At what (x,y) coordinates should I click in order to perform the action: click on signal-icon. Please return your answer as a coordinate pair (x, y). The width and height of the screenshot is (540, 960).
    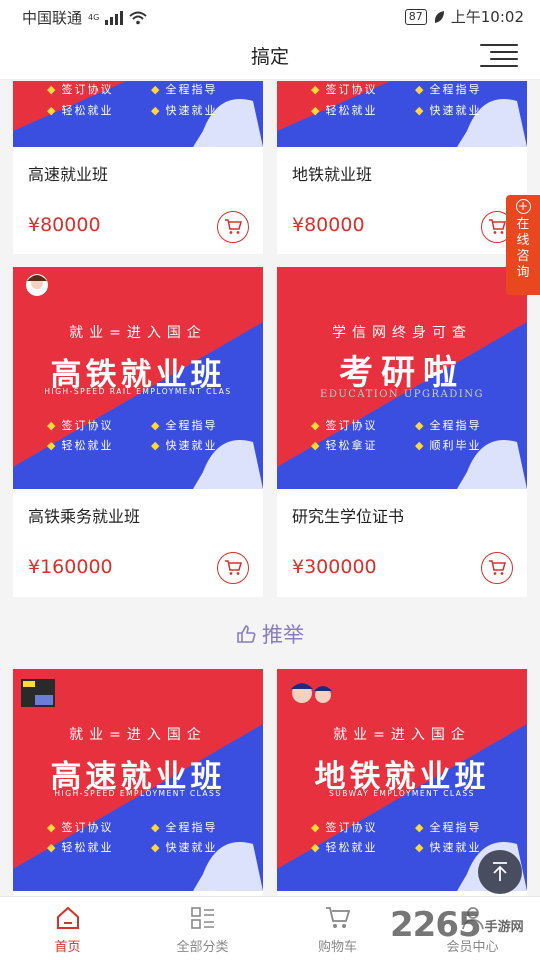
    Looking at the image, I should click on (114, 17).